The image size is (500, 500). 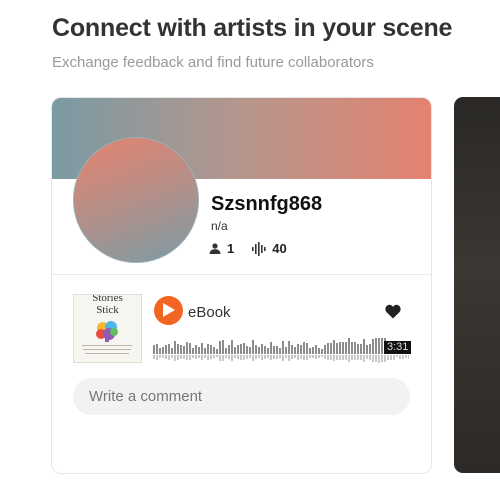 I want to click on tracks-count: 40, so click(x=279, y=248).